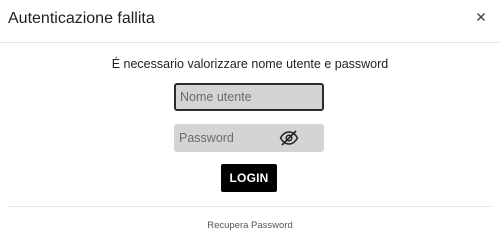  I want to click on close-icon, so click(481, 17).